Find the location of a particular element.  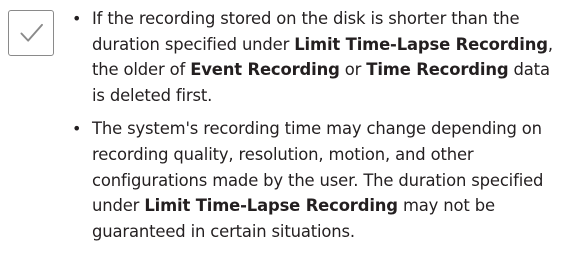

bold-term-time-recording: Time Recording is located at coordinates (437, 70).